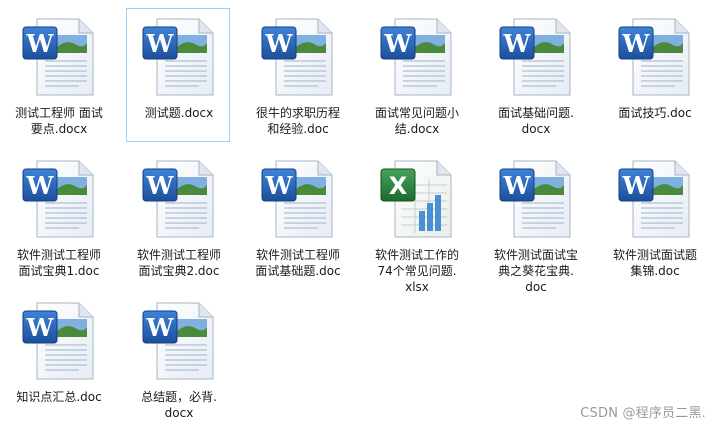  What do you see at coordinates (417, 198) in the screenshot?
I see `excel-file-icon: X` at bounding box center [417, 198].